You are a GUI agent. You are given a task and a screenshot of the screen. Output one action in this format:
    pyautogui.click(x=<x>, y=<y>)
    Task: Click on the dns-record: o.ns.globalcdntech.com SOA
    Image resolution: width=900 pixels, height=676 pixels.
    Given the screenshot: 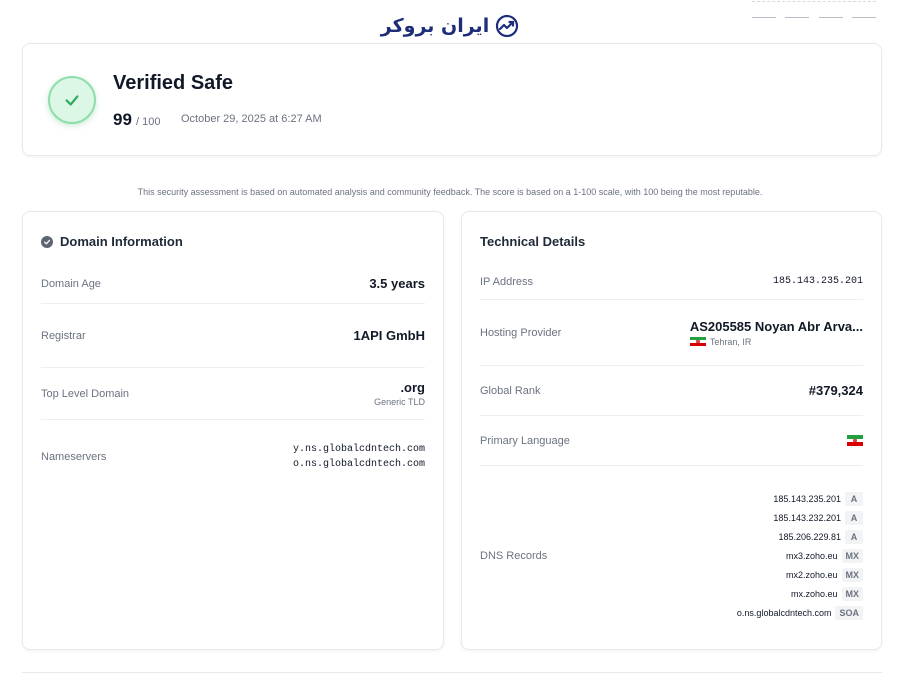 What is the action you would take?
    pyautogui.click(x=800, y=613)
    